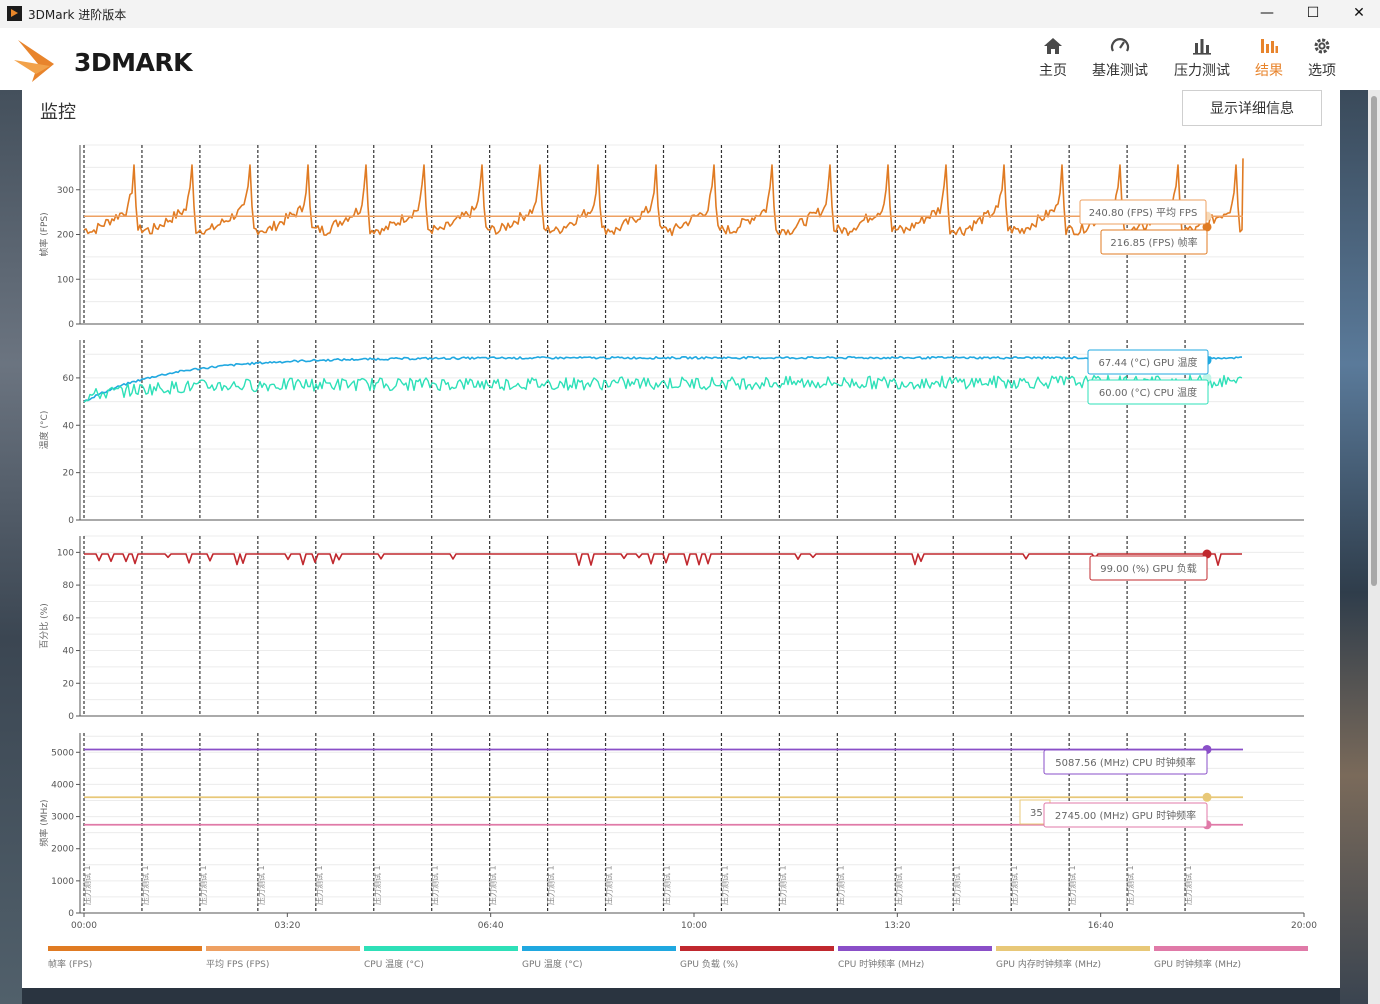  Describe the element at coordinates (757, 958) in the screenshot. I see `legend-item-gpu-load: GPU 负载 (%)` at that location.